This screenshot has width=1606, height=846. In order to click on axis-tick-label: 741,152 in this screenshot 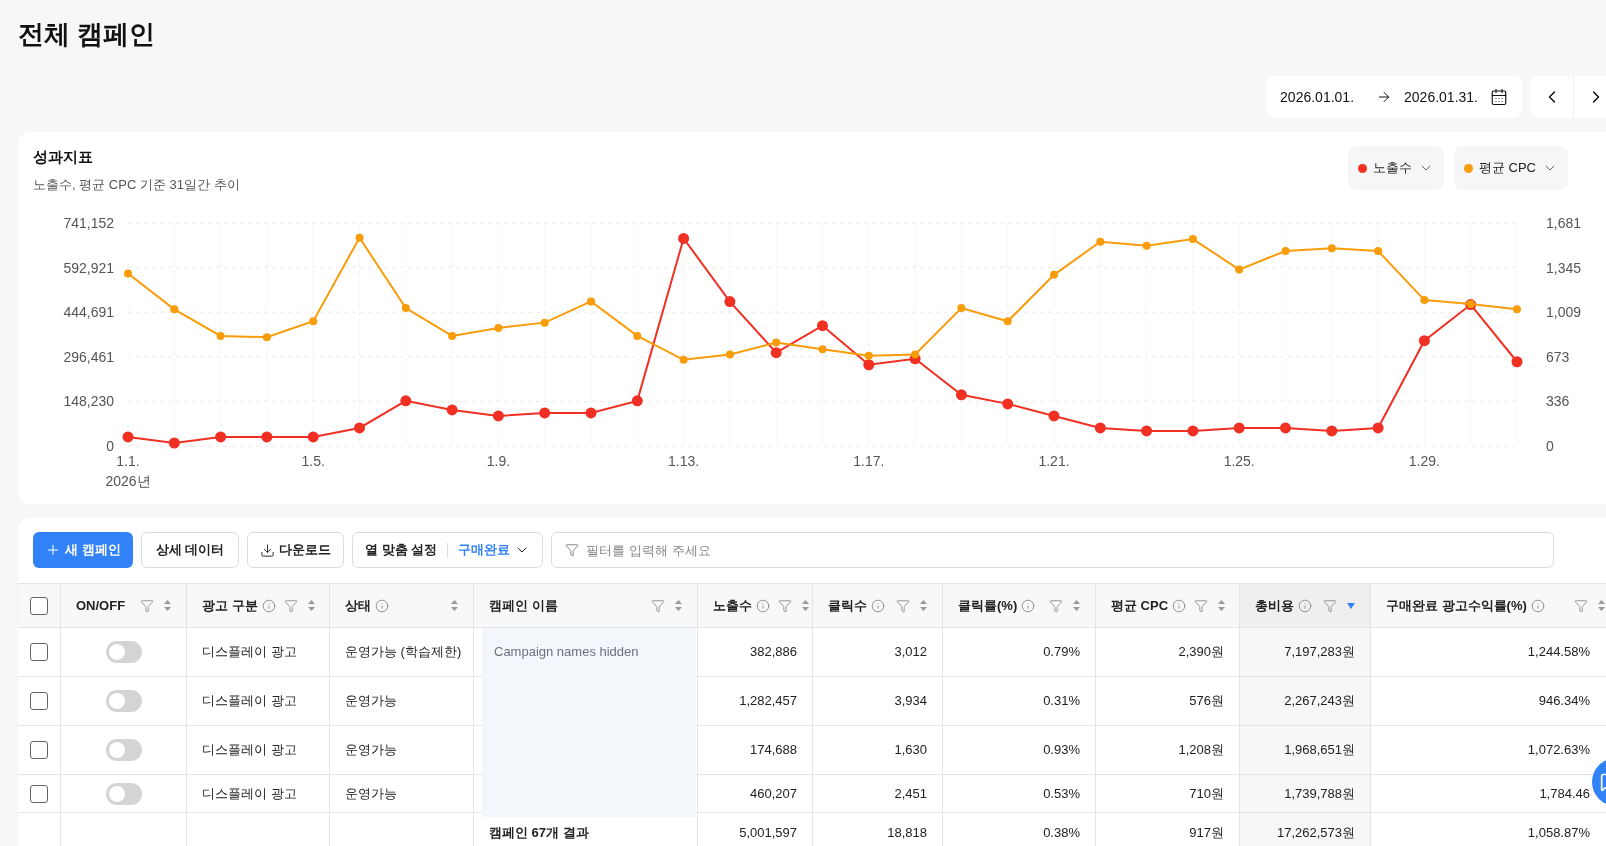, I will do `click(88, 223)`.